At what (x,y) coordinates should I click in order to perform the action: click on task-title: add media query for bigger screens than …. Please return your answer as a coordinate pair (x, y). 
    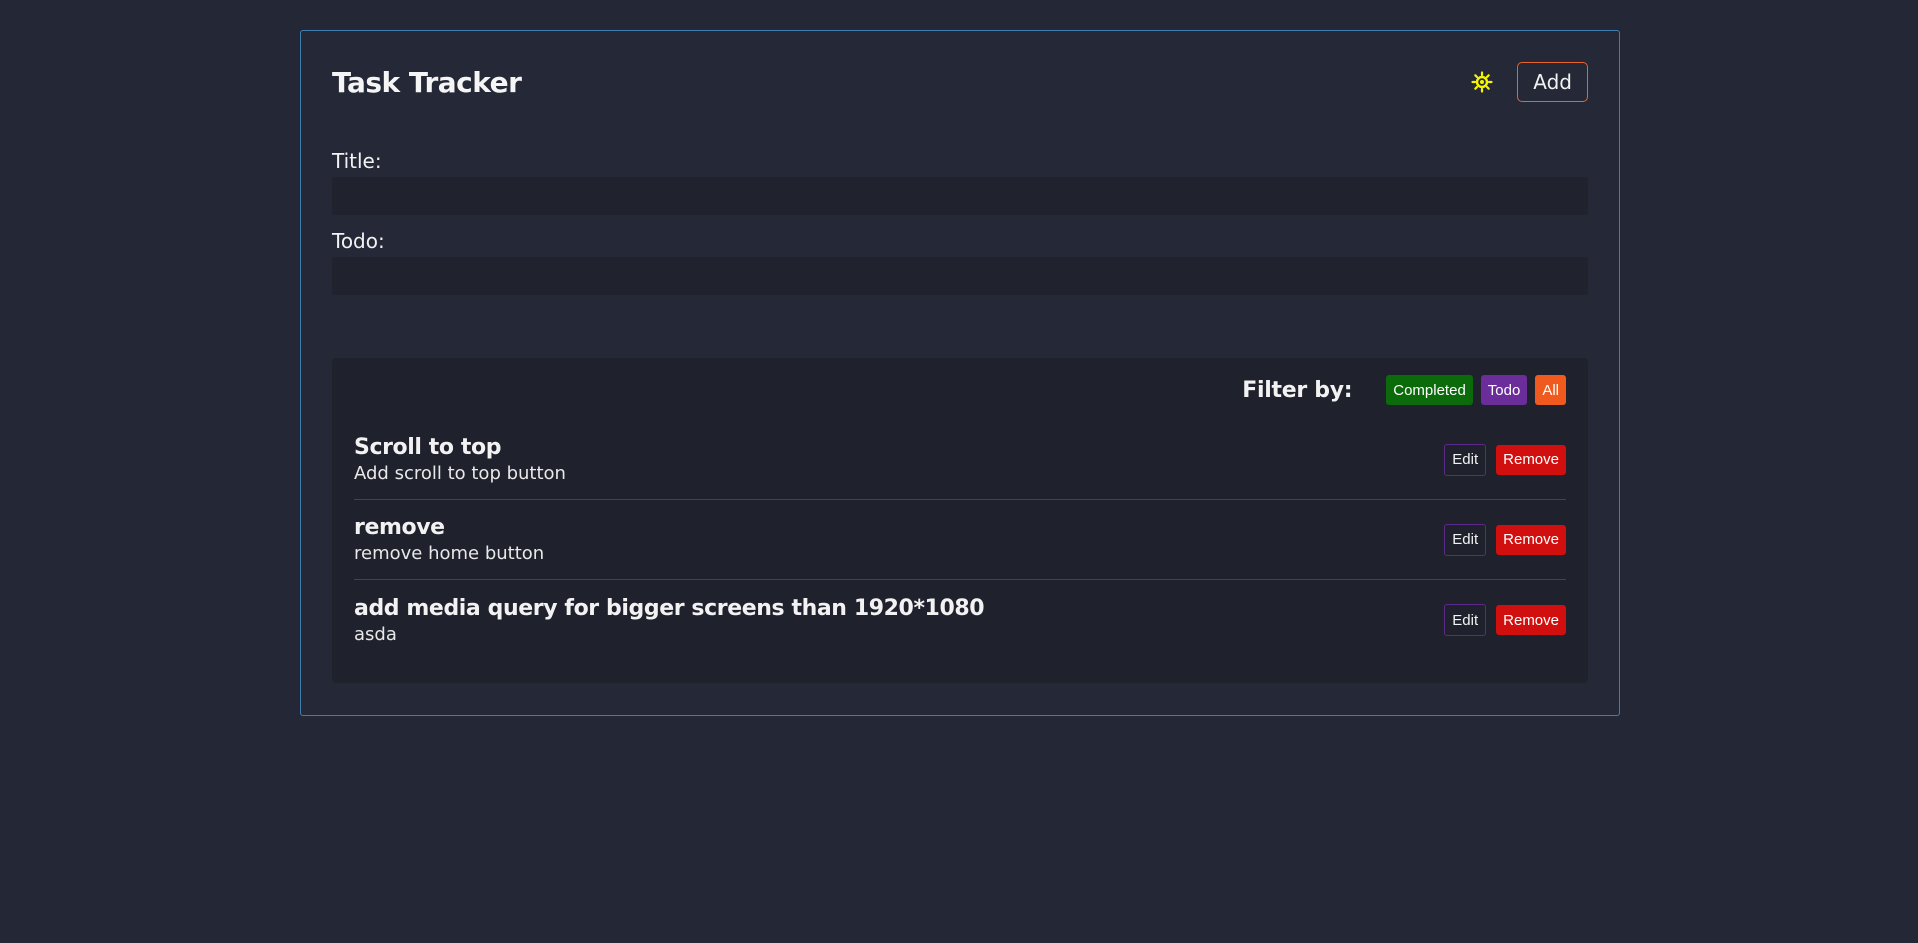
    Looking at the image, I should click on (669, 608).